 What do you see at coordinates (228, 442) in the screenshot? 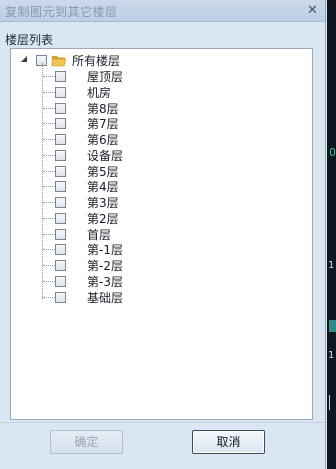
I see `cancel-button: 取消` at bounding box center [228, 442].